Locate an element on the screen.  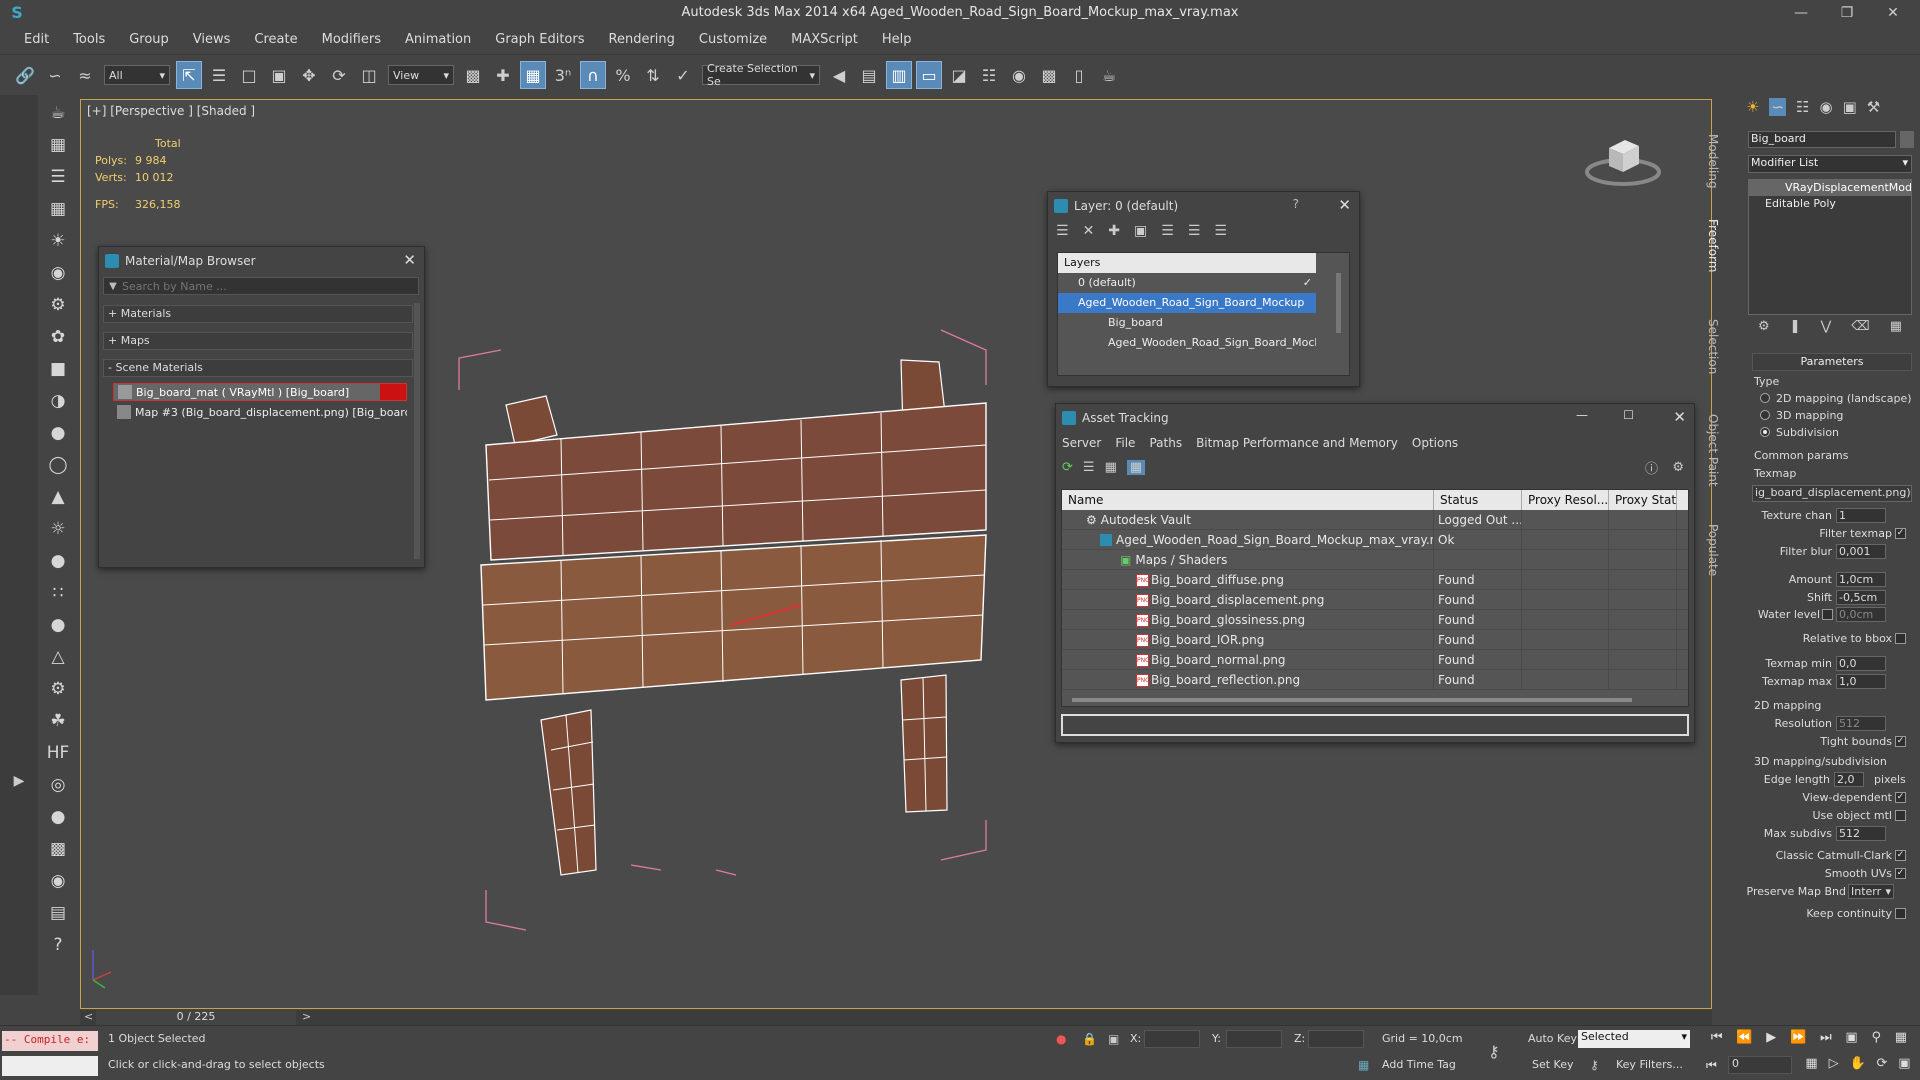
menu-tools: Tools is located at coordinates (89, 39).